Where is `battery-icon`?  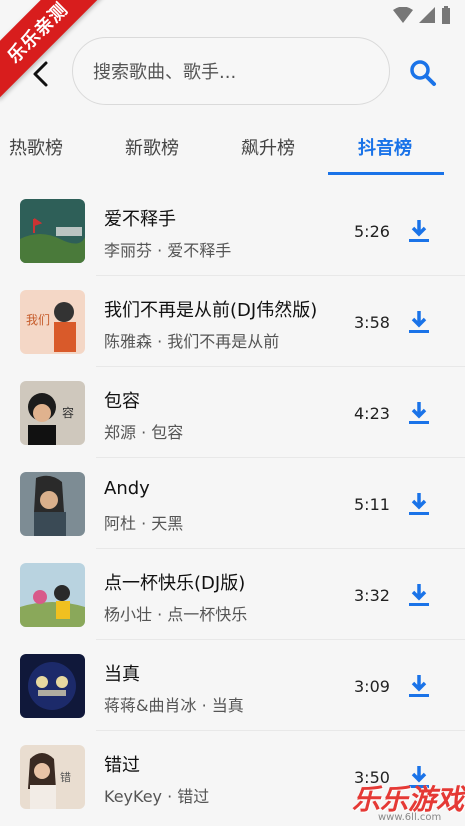 battery-icon is located at coordinates (446, 15).